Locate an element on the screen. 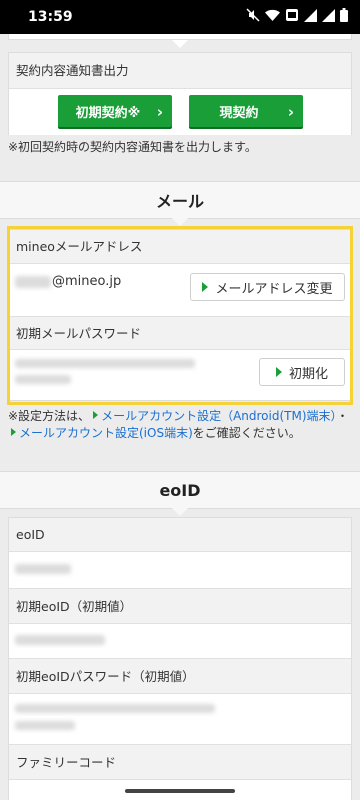 Image resolution: width=360 pixels, height=800 pixels. reset-password-button: 初期化 is located at coordinates (302, 372).